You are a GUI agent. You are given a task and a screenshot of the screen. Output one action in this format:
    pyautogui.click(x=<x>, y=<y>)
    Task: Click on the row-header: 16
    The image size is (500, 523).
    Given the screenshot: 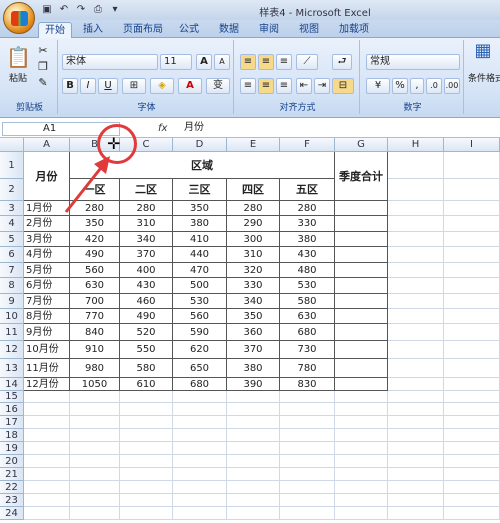 What is the action you would take?
    pyautogui.click(x=12, y=409)
    